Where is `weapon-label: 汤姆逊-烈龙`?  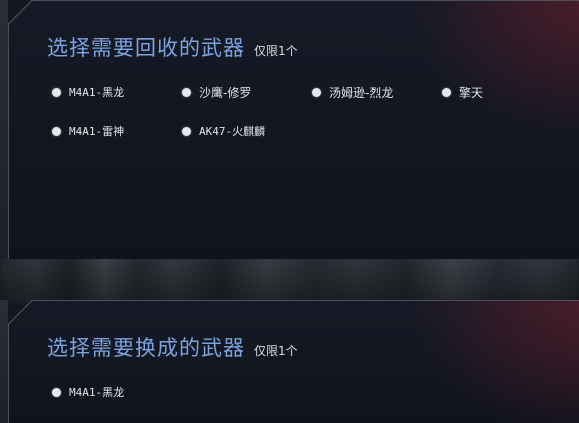
weapon-label: 汤姆逊-烈龙 is located at coordinates (361, 92).